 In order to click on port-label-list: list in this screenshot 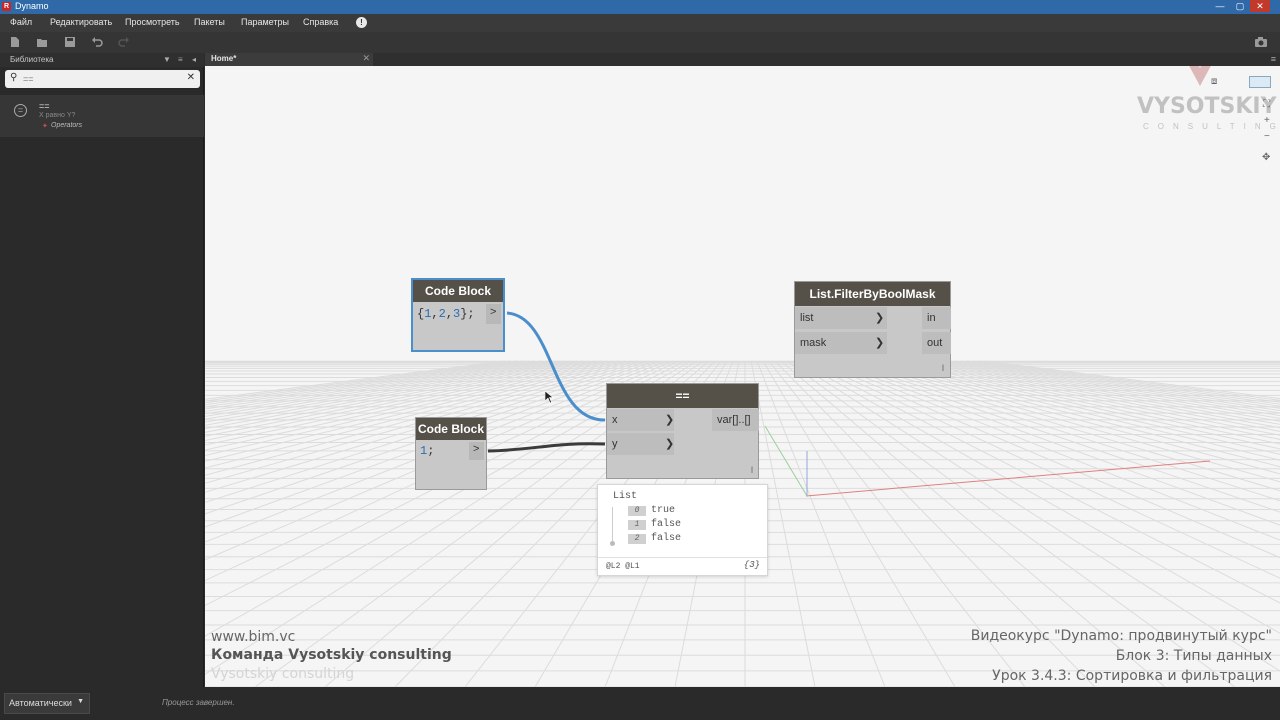, I will do `click(807, 318)`.